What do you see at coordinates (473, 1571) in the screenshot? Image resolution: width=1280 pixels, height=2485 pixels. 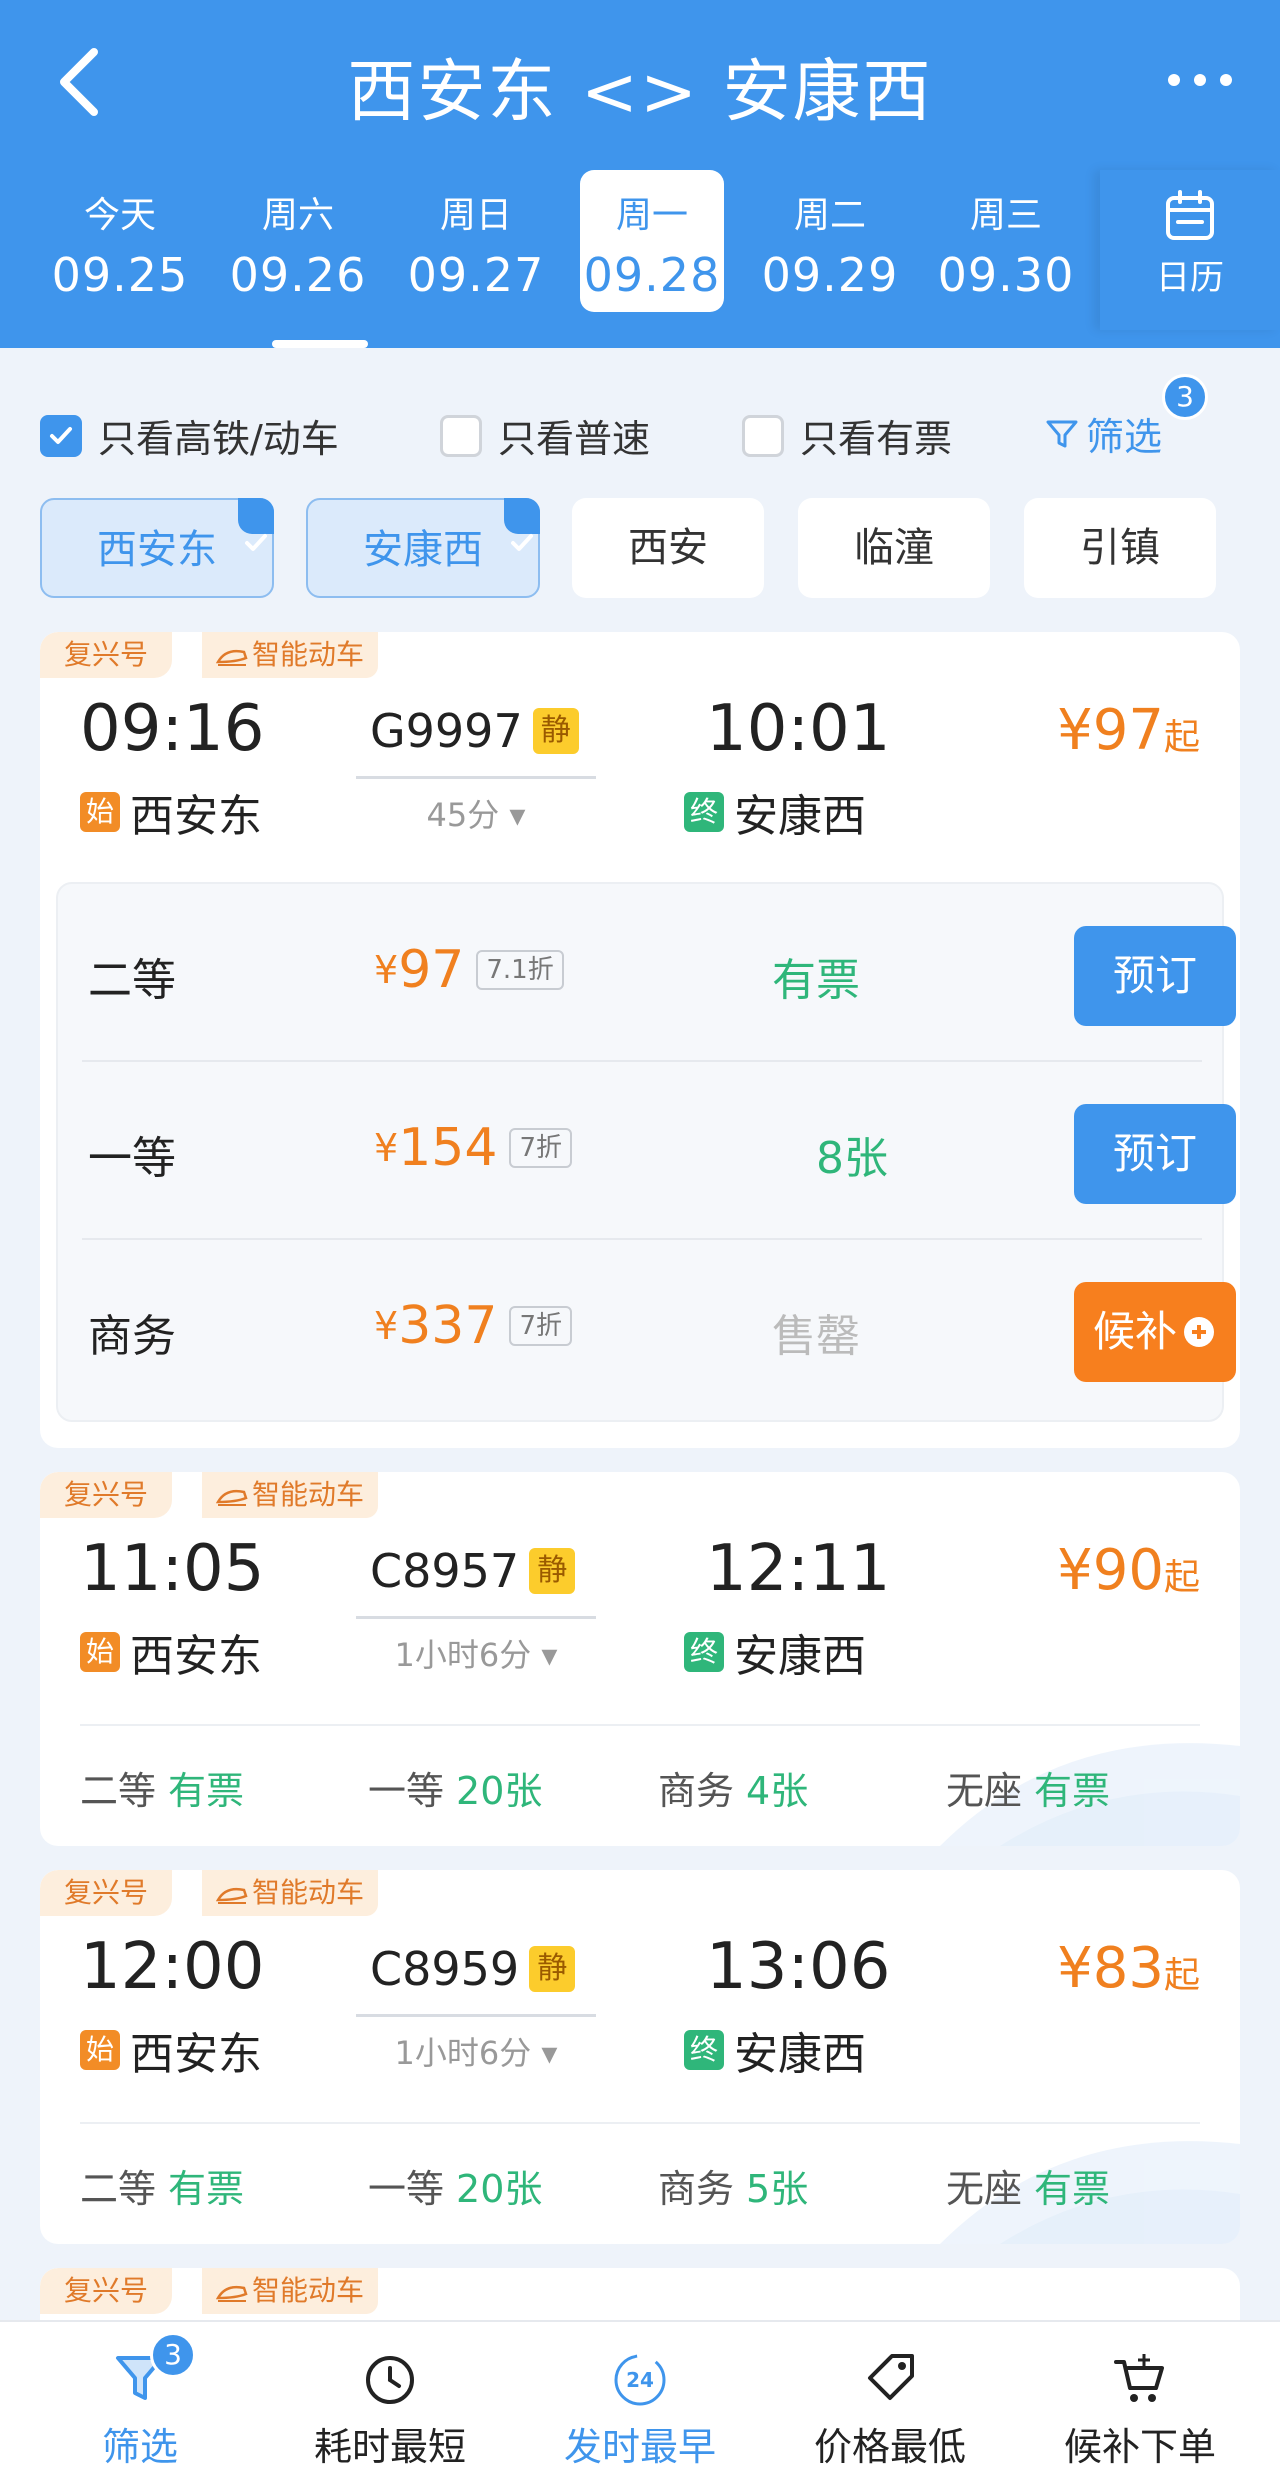 I see `train-number: C8957 静` at bounding box center [473, 1571].